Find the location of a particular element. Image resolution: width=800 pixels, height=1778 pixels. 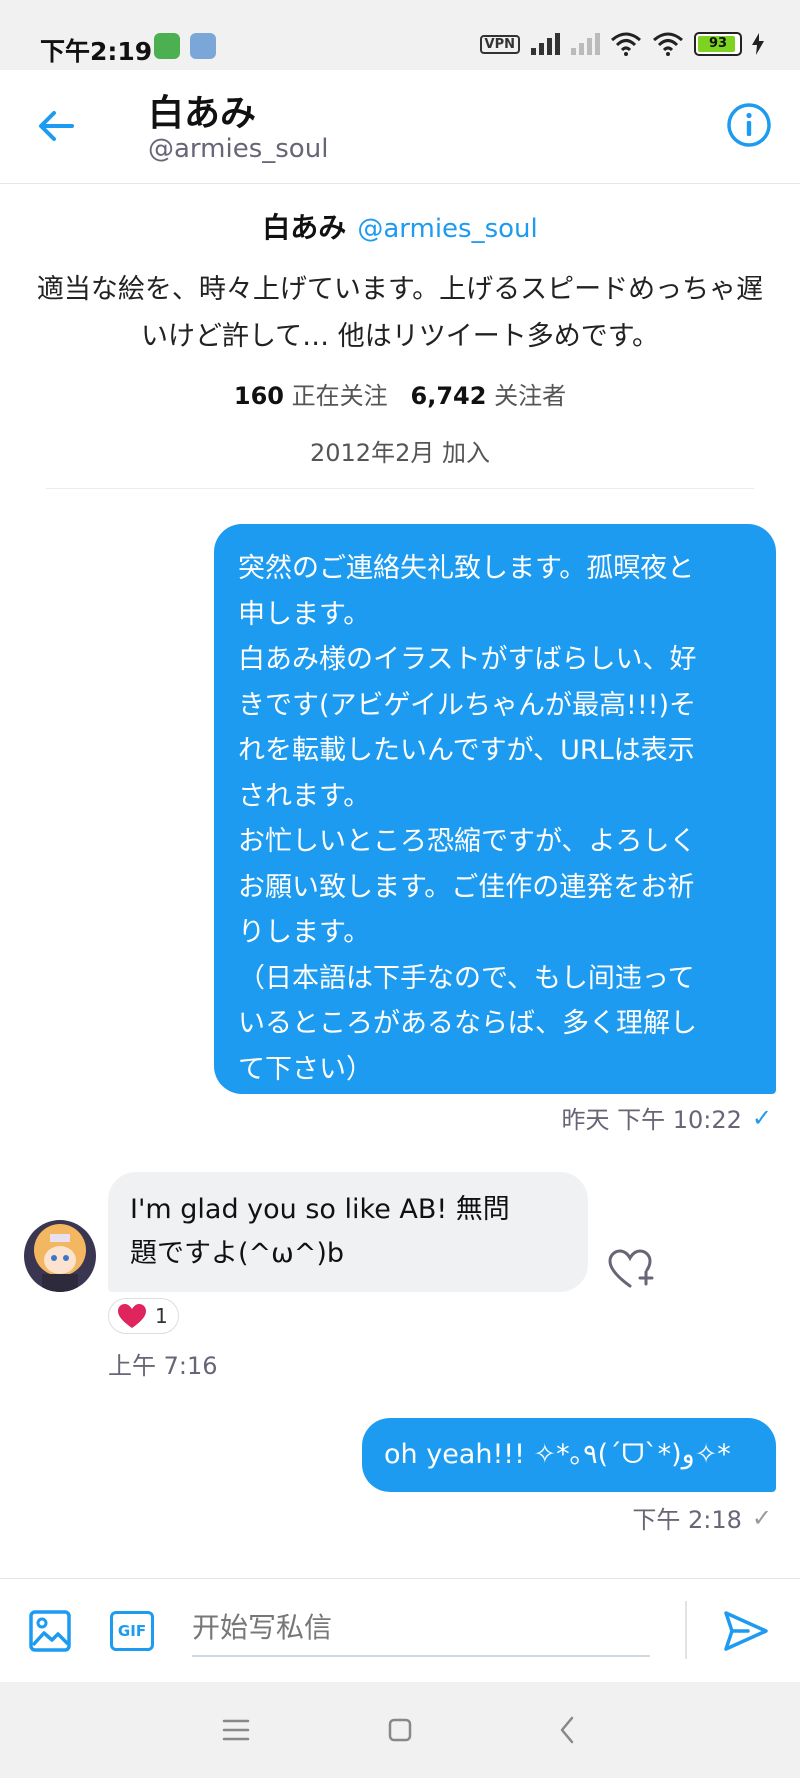

home-icon is located at coordinates (400, 1730).